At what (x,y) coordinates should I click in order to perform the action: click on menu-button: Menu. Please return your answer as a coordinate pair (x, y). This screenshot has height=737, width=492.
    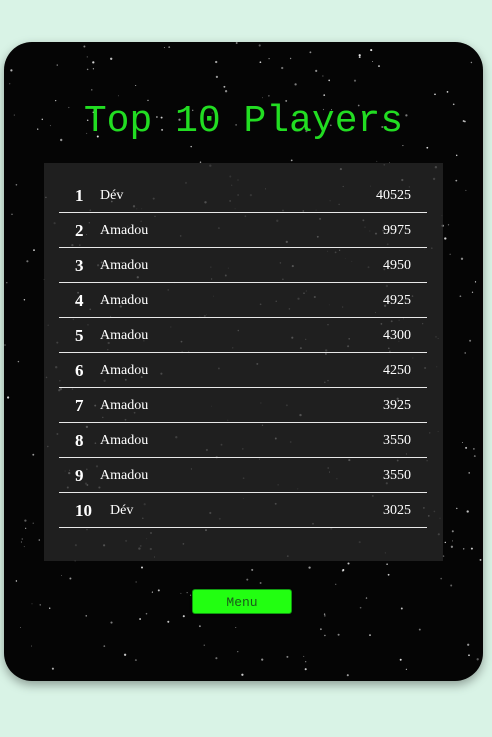
    Looking at the image, I should click on (242, 601).